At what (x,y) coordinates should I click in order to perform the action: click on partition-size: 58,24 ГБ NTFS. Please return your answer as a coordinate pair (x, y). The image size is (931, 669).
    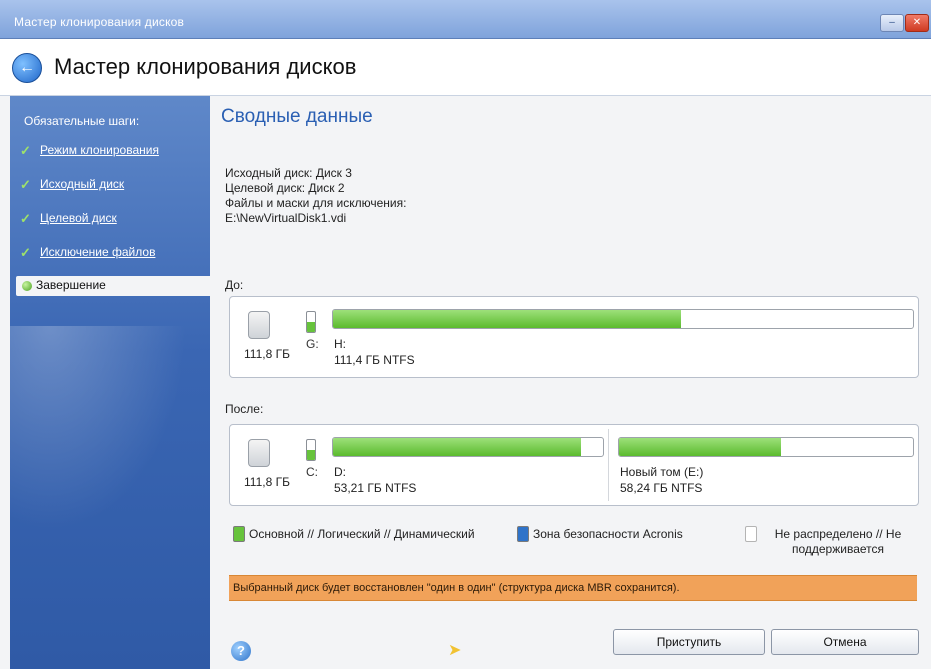
    Looking at the image, I should click on (661, 488).